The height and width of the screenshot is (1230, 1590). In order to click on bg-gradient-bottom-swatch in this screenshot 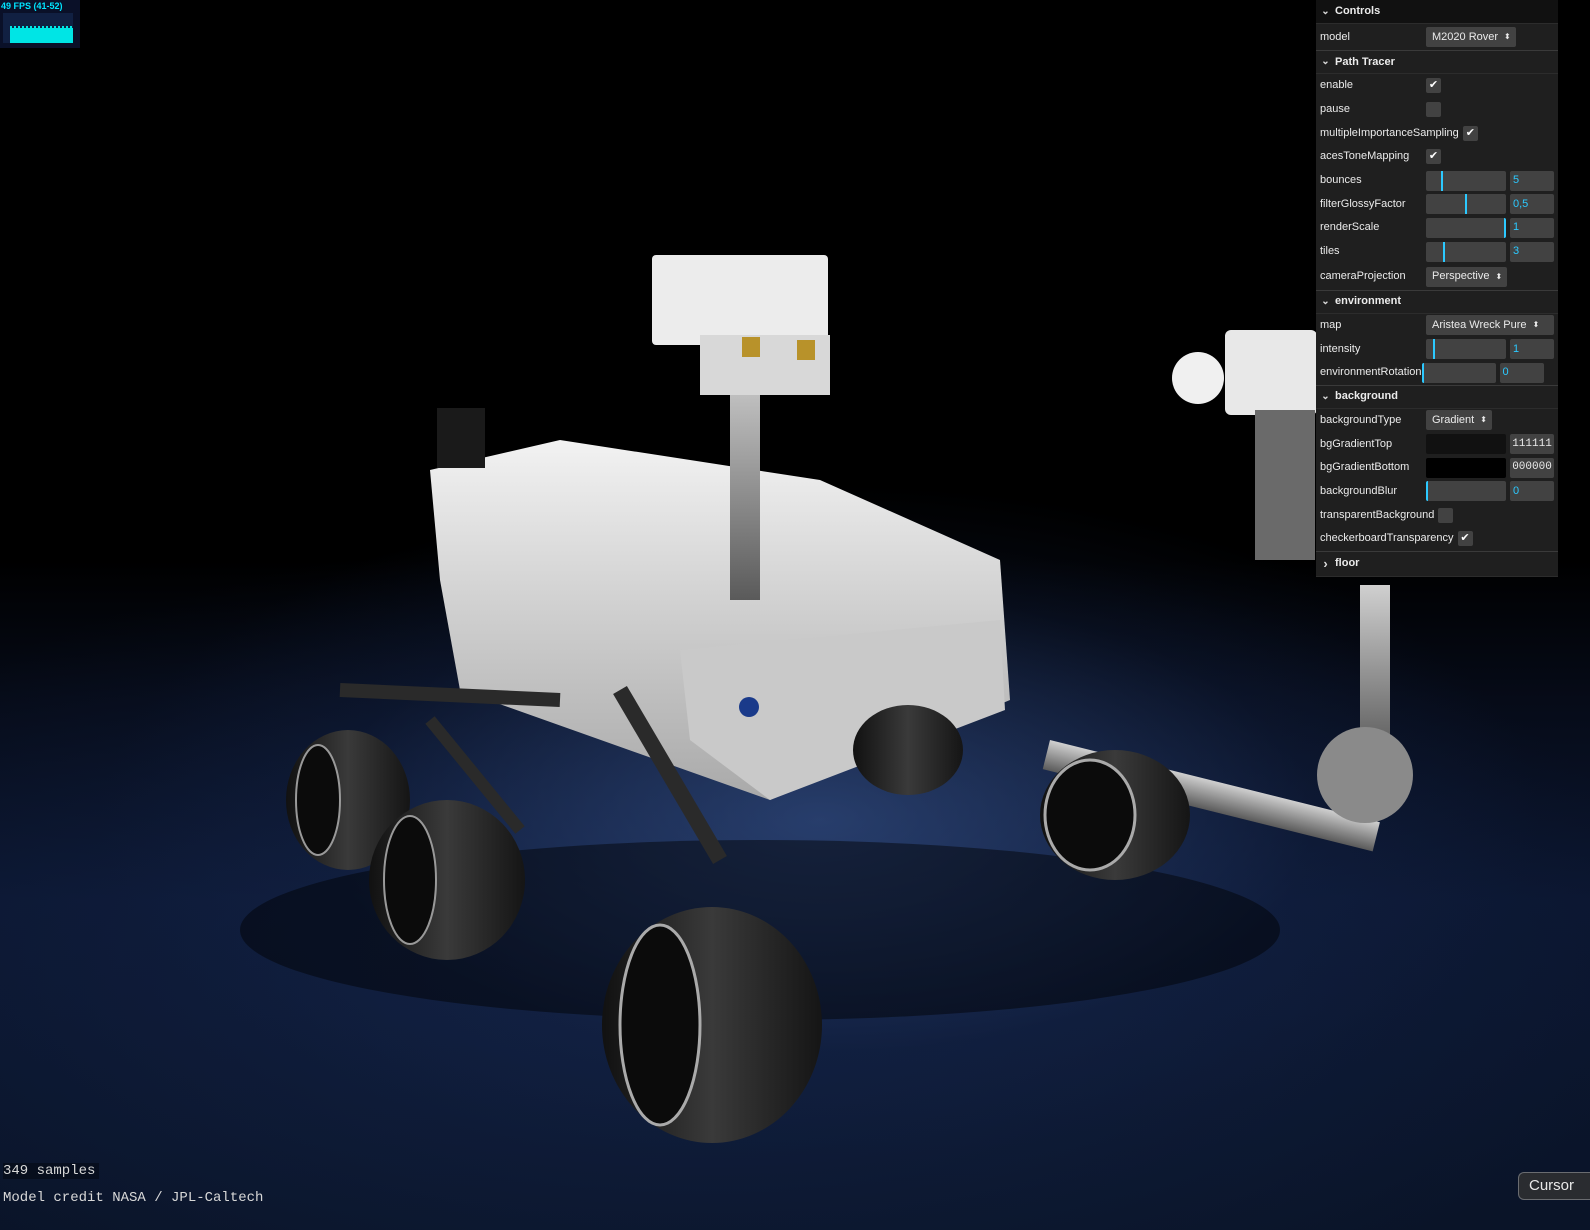, I will do `click(1466, 467)`.